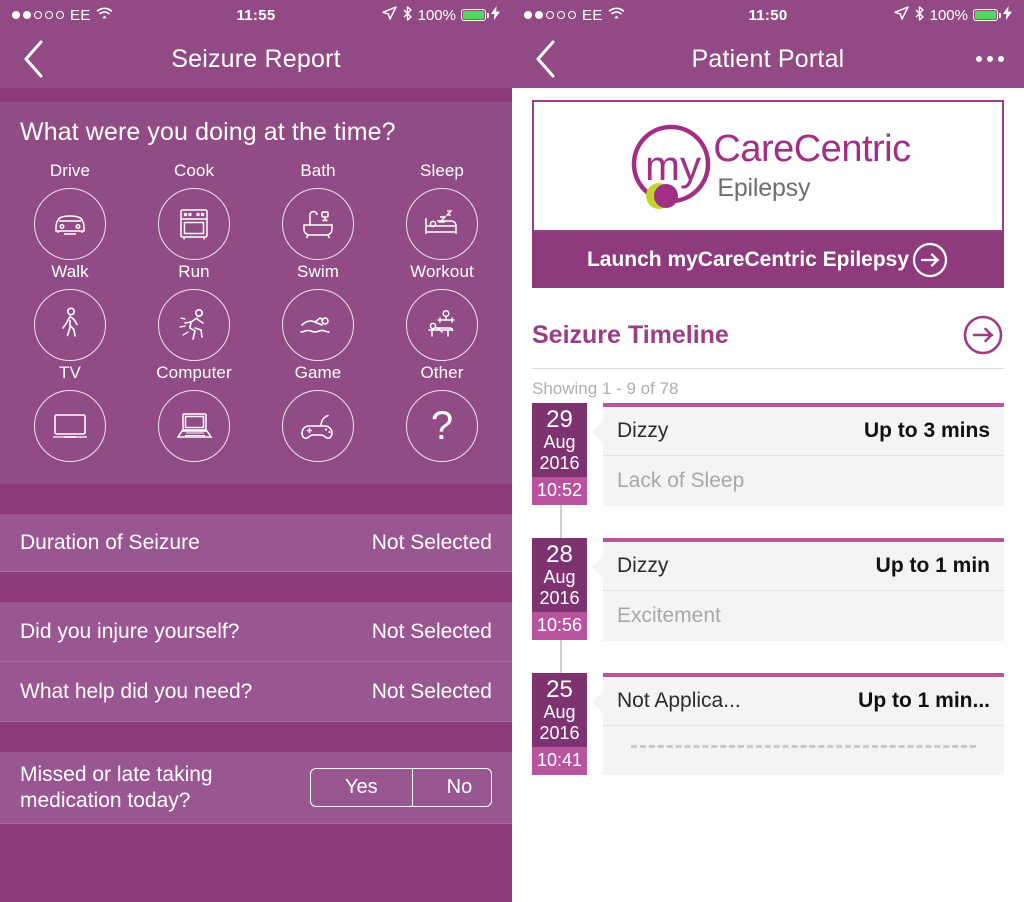 This screenshot has width=1024, height=902. What do you see at coordinates (256, 543) in the screenshot?
I see `row-duration-of-seizure: Duration of Seizure Not Selected` at bounding box center [256, 543].